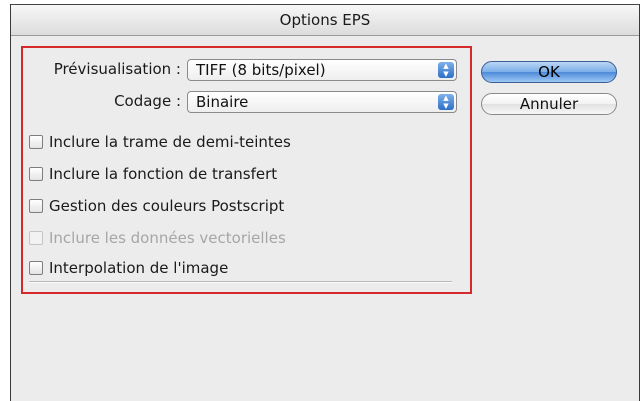  What do you see at coordinates (325, 20) in the screenshot?
I see `dialog-title: Options EPS` at bounding box center [325, 20].